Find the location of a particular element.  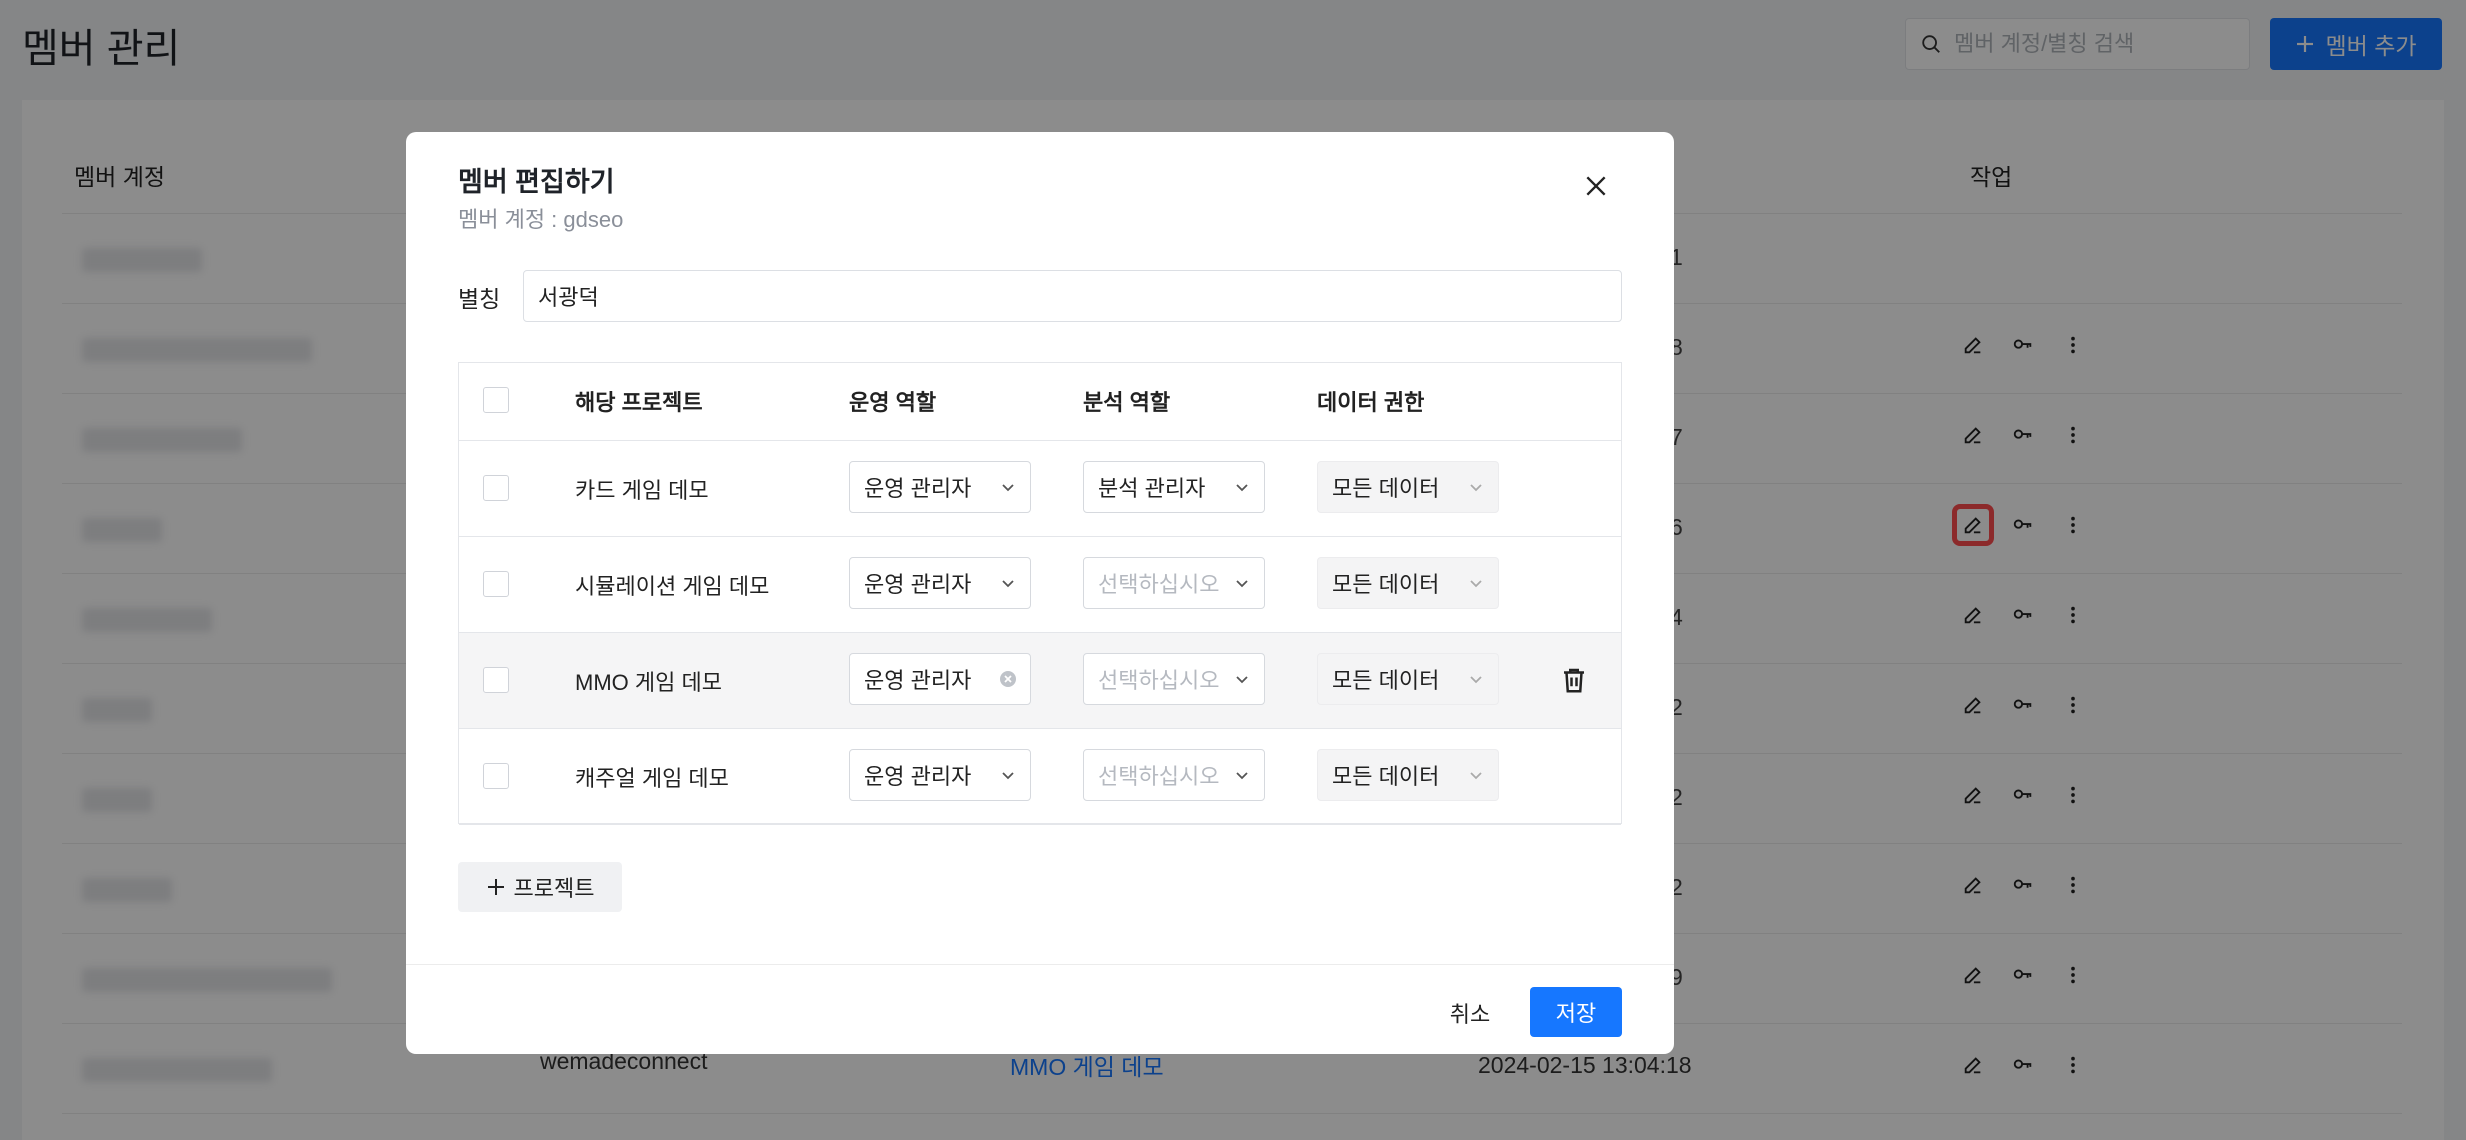

select-all-checkbox is located at coordinates (496, 400).